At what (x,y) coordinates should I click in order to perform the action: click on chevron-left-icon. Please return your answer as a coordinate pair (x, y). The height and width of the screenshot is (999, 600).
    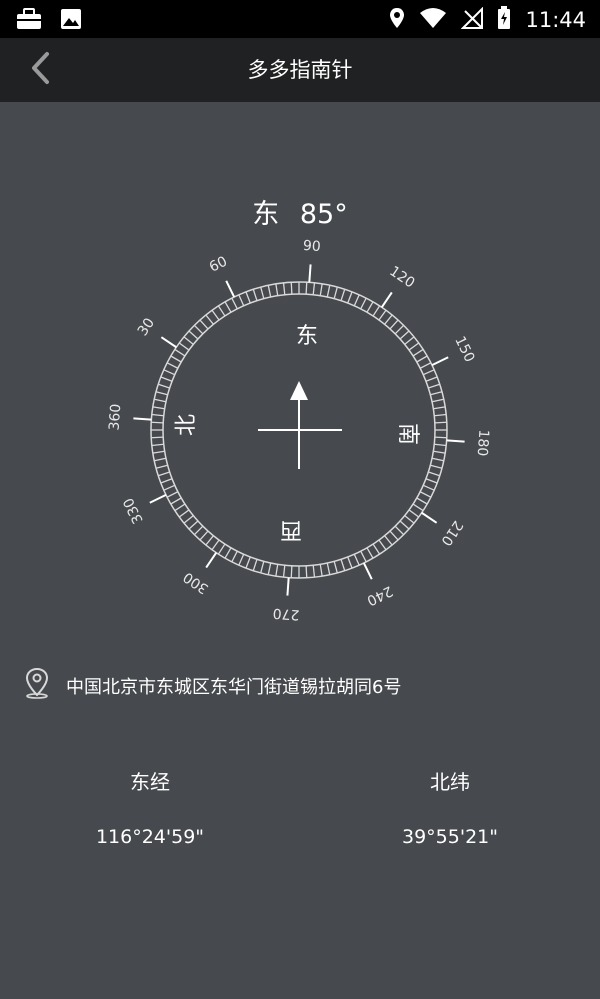
    Looking at the image, I should click on (40, 70).